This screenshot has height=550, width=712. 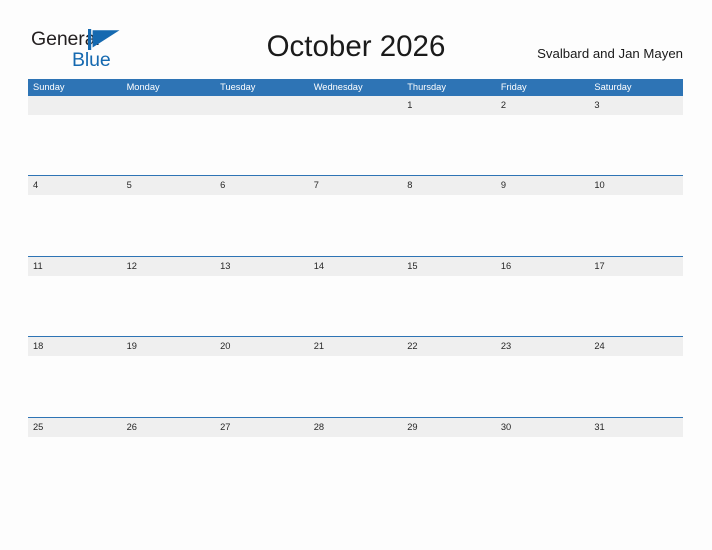 What do you see at coordinates (131, 346) in the screenshot?
I see `day-number: 19` at bounding box center [131, 346].